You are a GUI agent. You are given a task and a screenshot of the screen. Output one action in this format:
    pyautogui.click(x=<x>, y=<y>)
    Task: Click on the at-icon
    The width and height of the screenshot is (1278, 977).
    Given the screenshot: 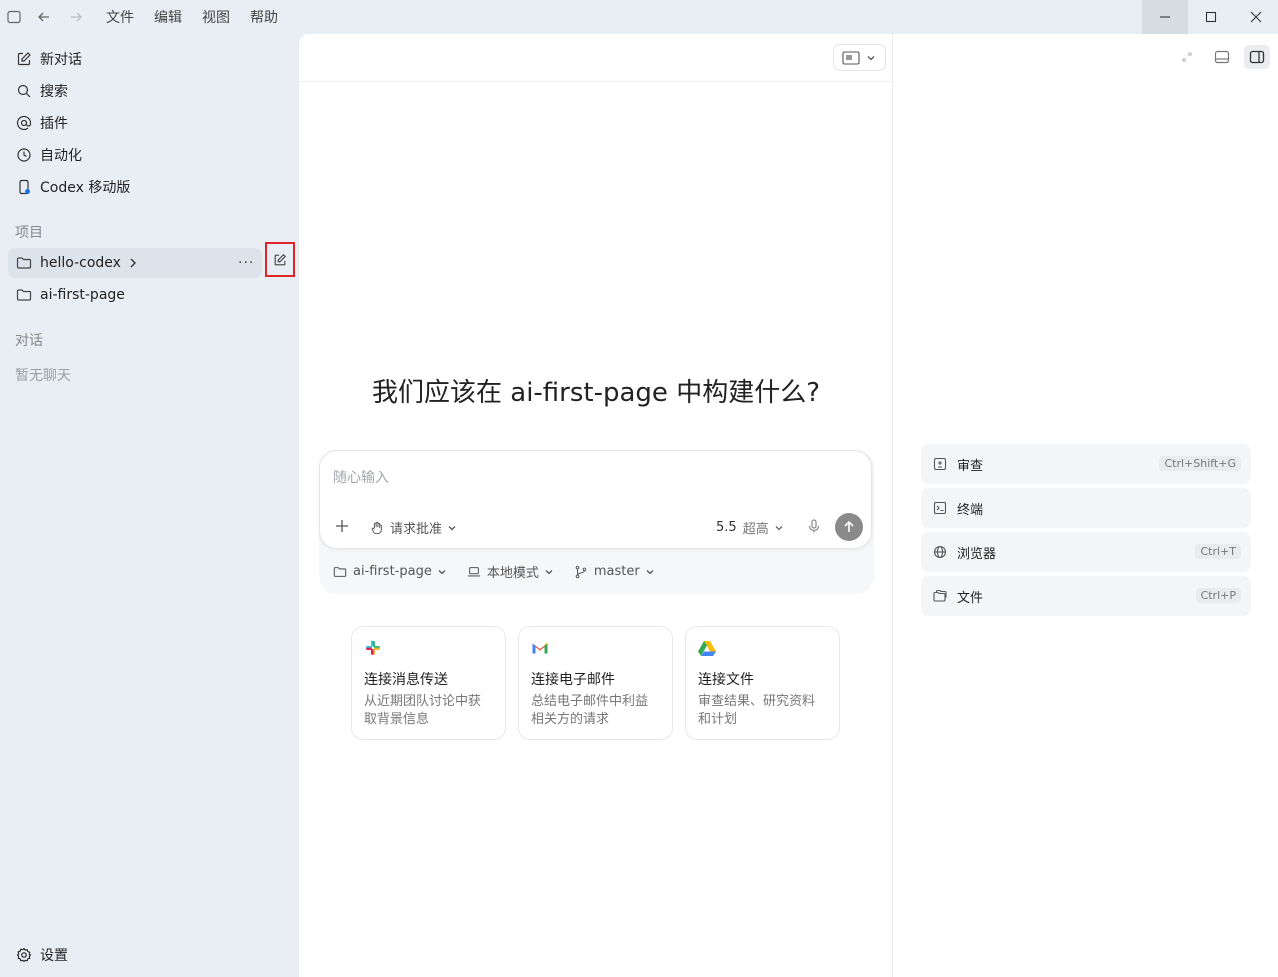 What is the action you would take?
    pyautogui.click(x=24, y=123)
    